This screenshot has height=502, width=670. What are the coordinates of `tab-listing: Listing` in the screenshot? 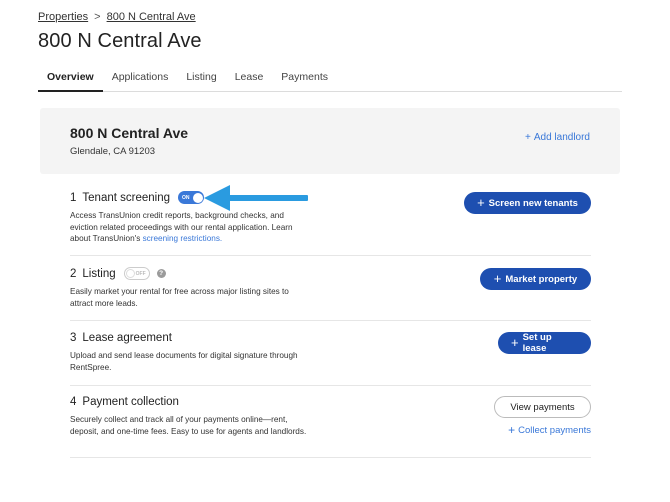 It's located at (201, 79).